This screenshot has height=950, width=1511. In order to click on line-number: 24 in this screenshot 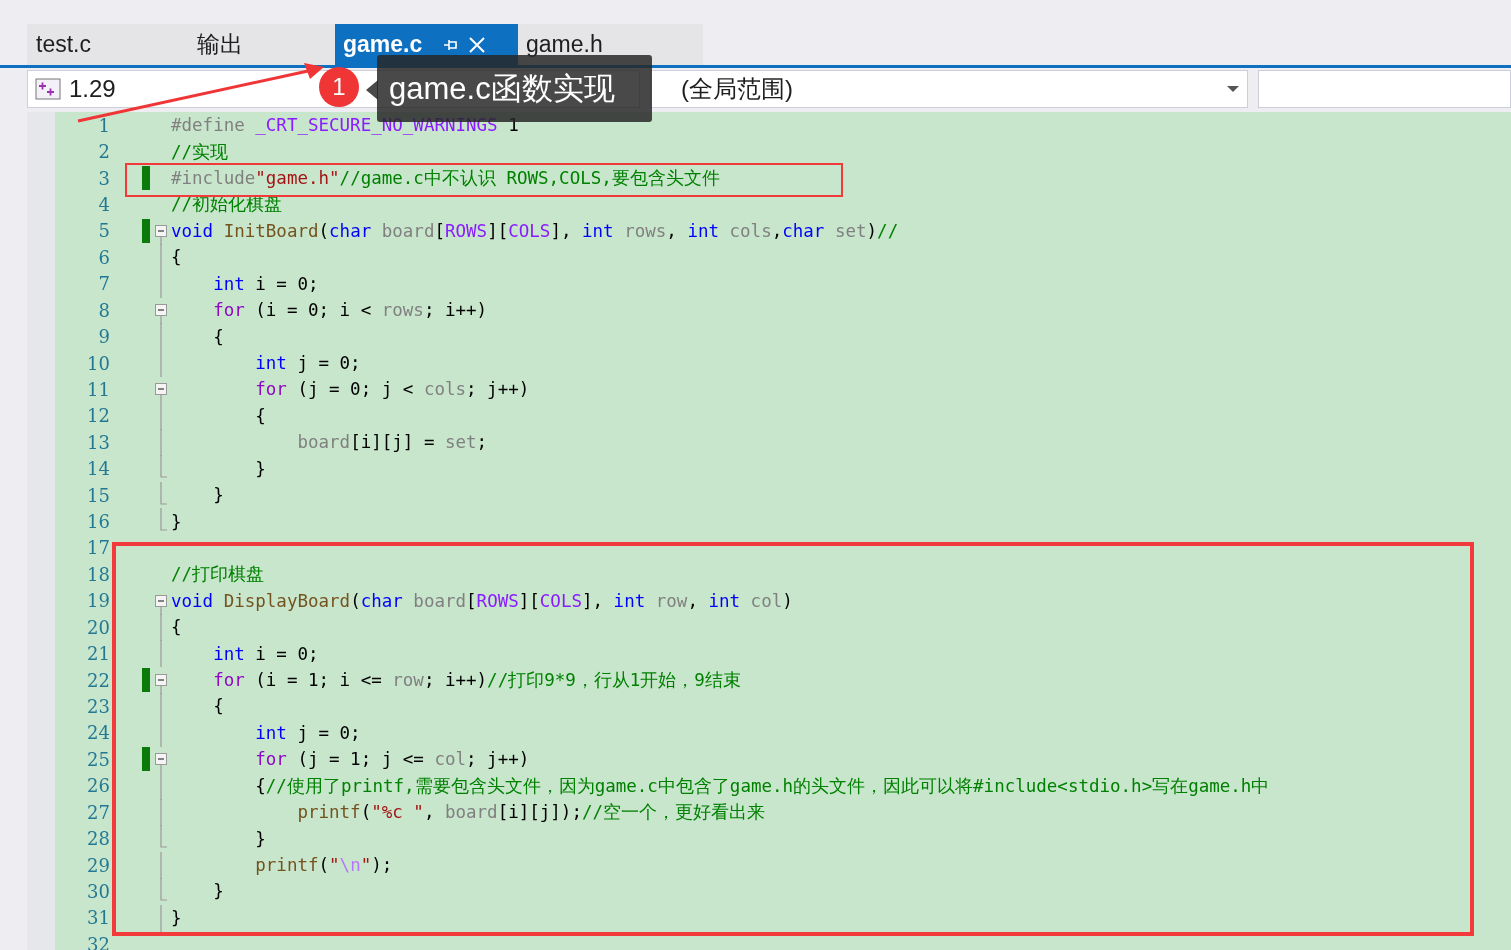, I will do `click(98, 733)`.